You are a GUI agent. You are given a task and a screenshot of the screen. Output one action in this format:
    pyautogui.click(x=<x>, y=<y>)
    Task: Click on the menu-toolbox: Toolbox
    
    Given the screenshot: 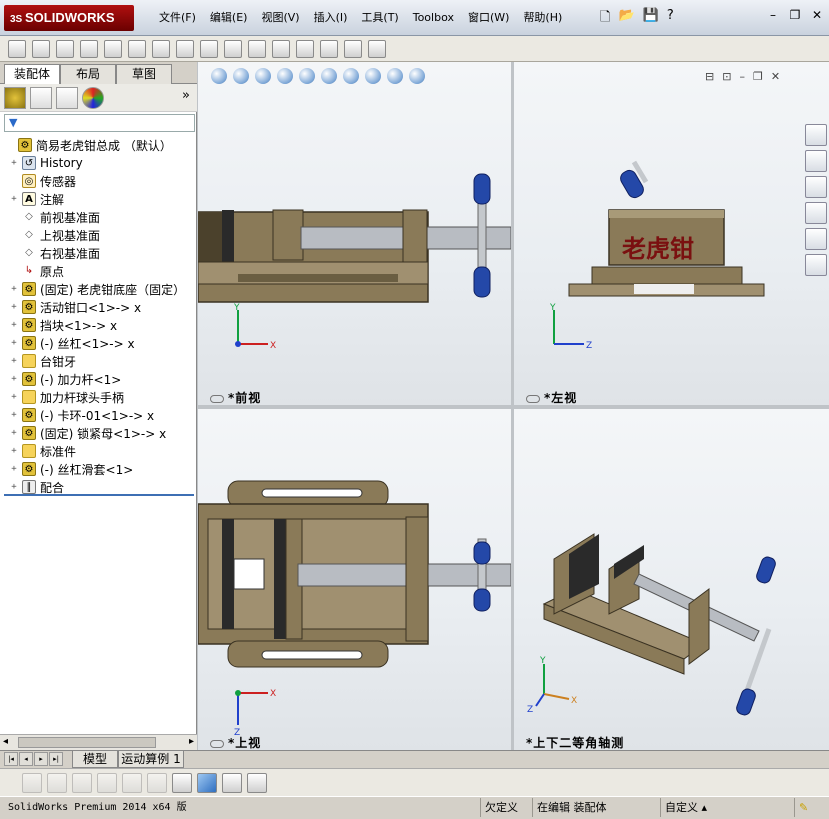 What is the action you would take?
    pyautogui.click(x=433, y=18)
    